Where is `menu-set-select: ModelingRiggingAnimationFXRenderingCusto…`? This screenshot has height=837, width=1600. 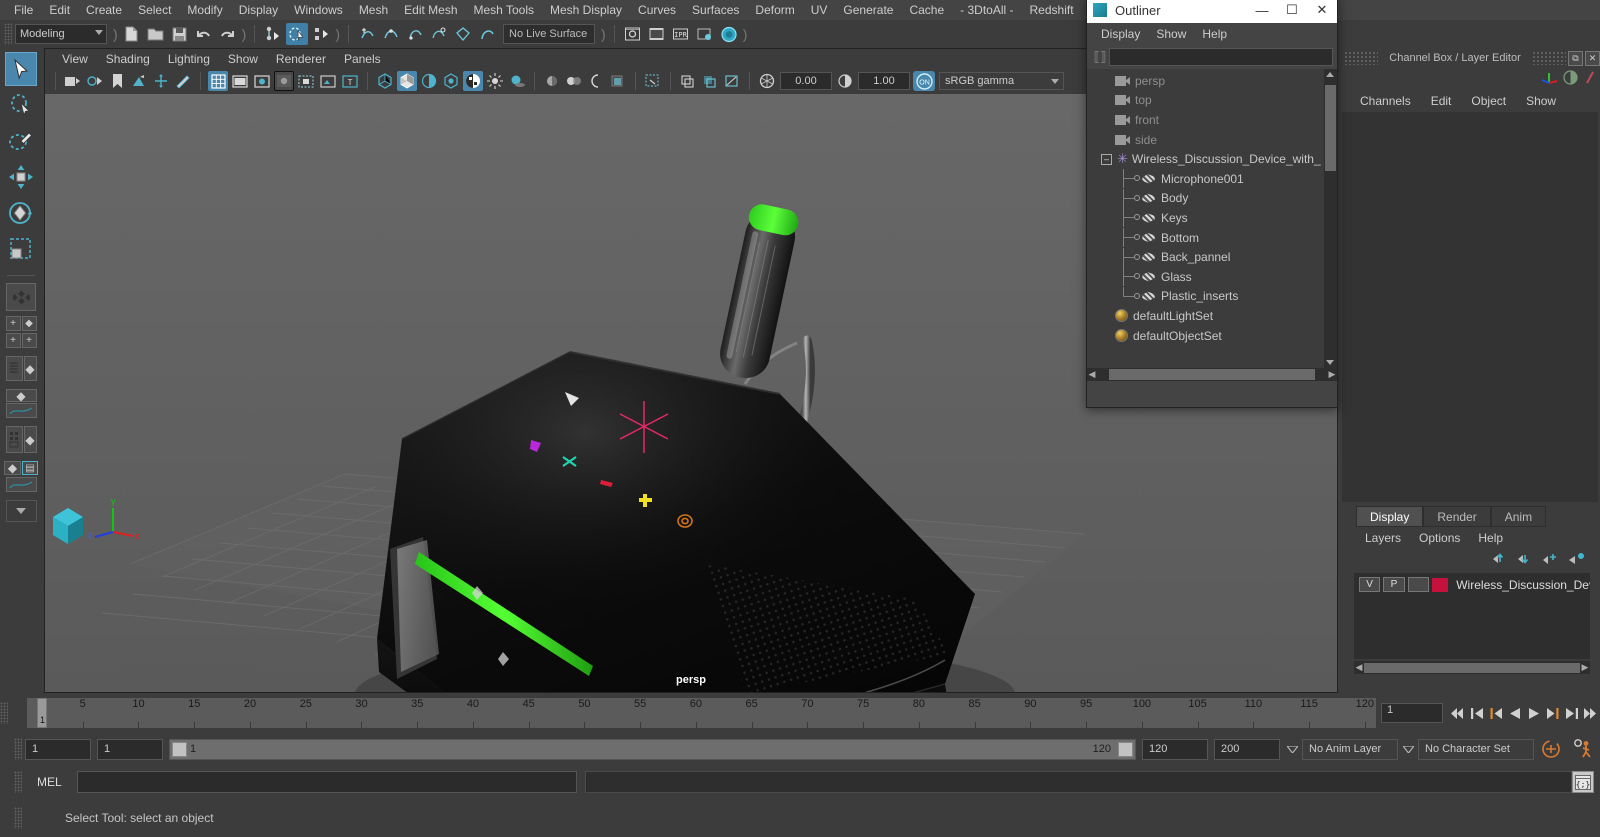
menu-set-select: ModelingRiggingAnimationFXRenderingCusto… is located at coordinates (61, 34).